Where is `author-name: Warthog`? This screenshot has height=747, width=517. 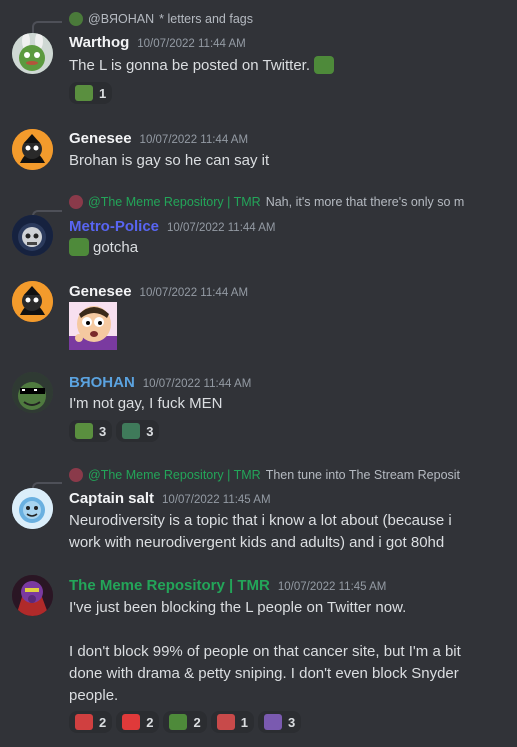 author-name: Warthog is located at coordinates (99, 42).